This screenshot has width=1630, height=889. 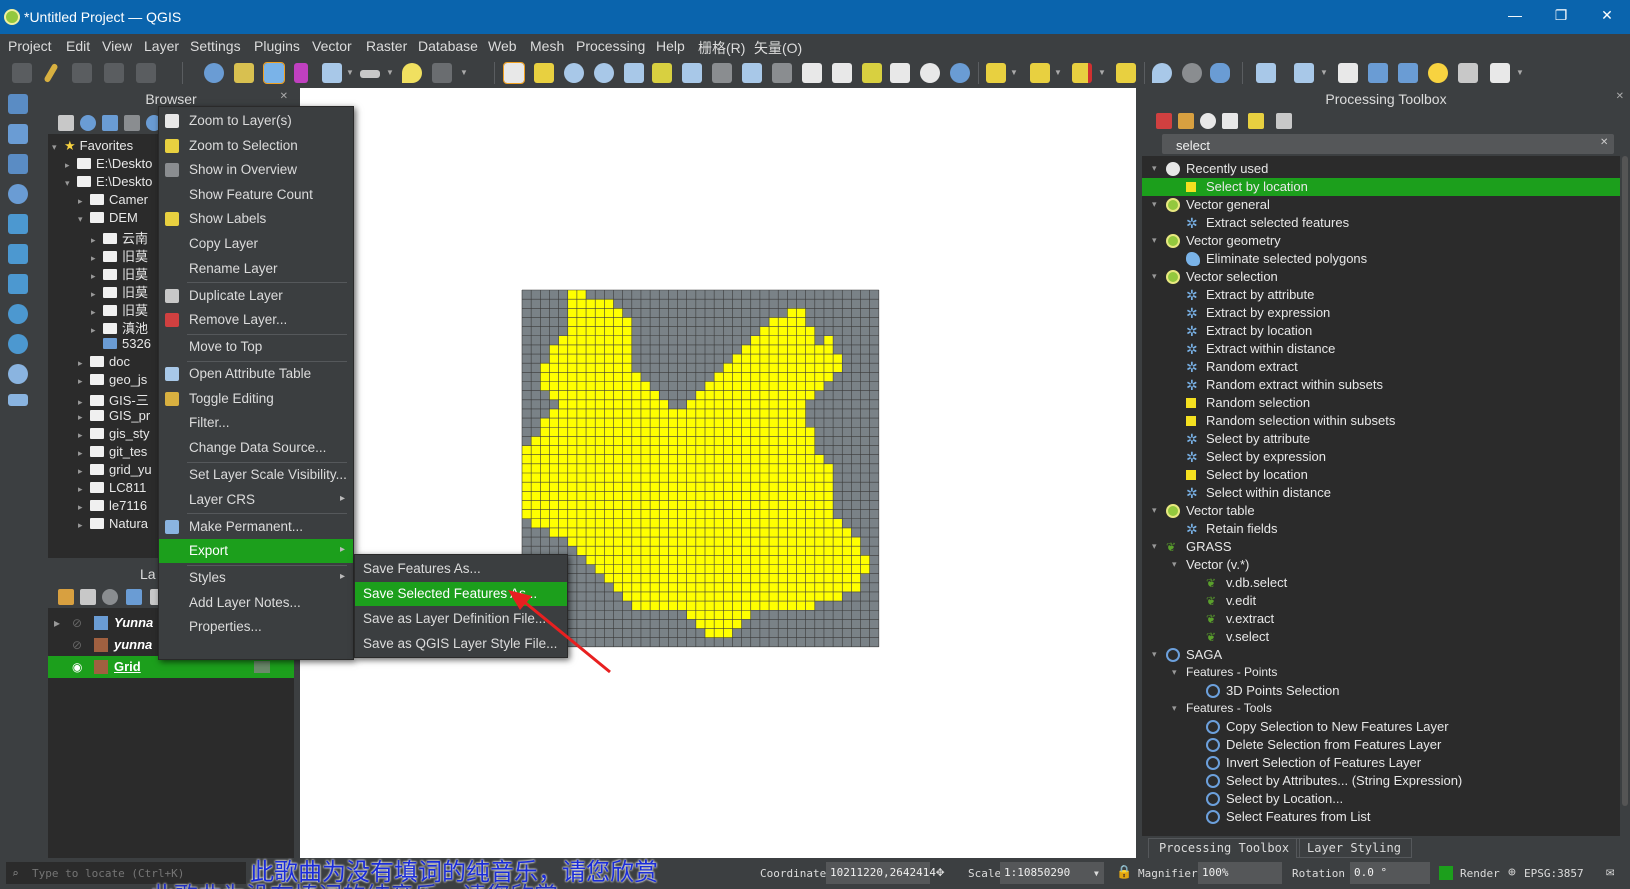 What do you see at coordinates (604, 73) in the screenshot?
I see `zoom-out-icon` at bounding box center [604, 73].